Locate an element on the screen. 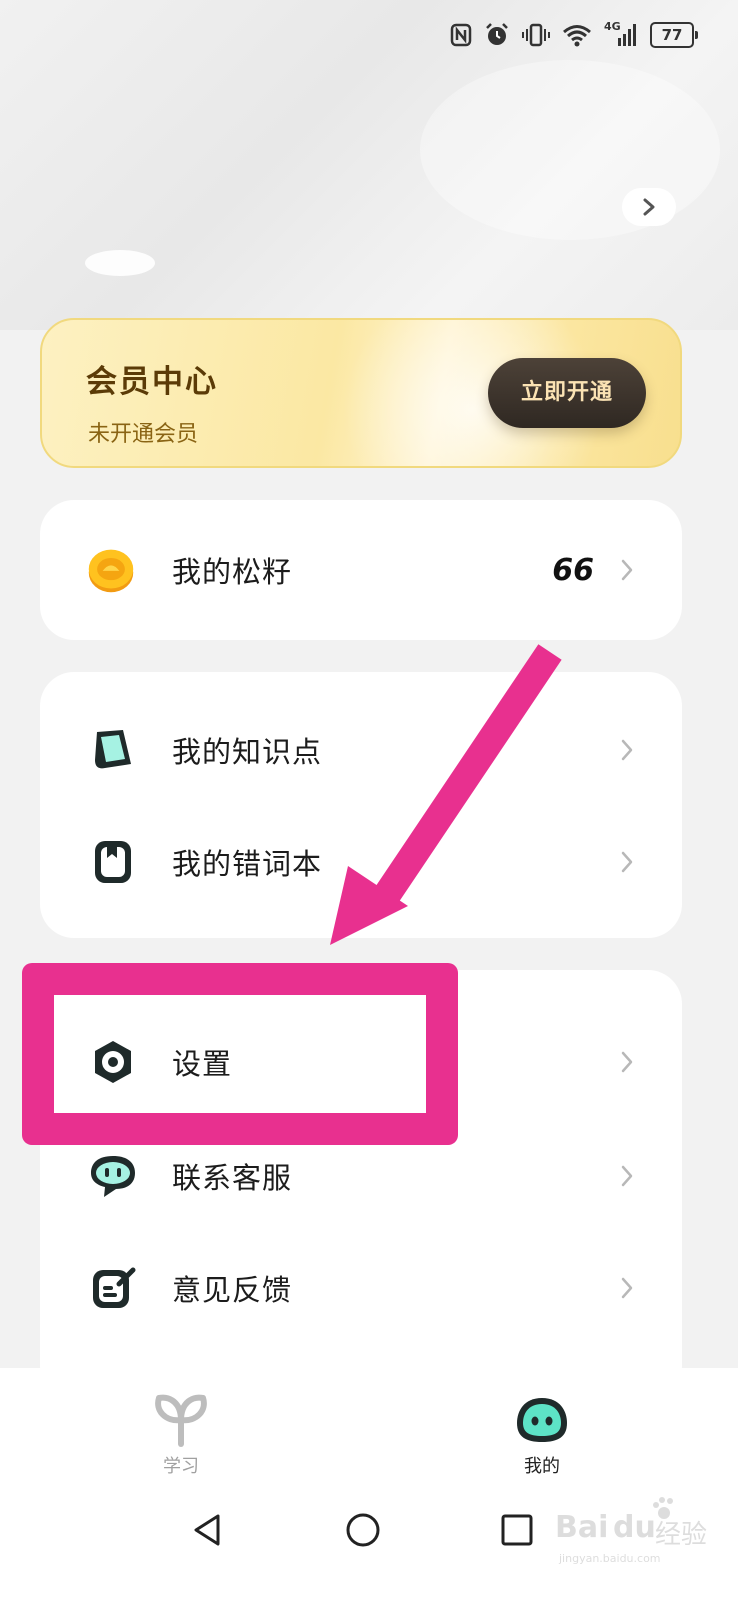  watermark-cn-text: 经验 is located at coordinates (681, 1535).